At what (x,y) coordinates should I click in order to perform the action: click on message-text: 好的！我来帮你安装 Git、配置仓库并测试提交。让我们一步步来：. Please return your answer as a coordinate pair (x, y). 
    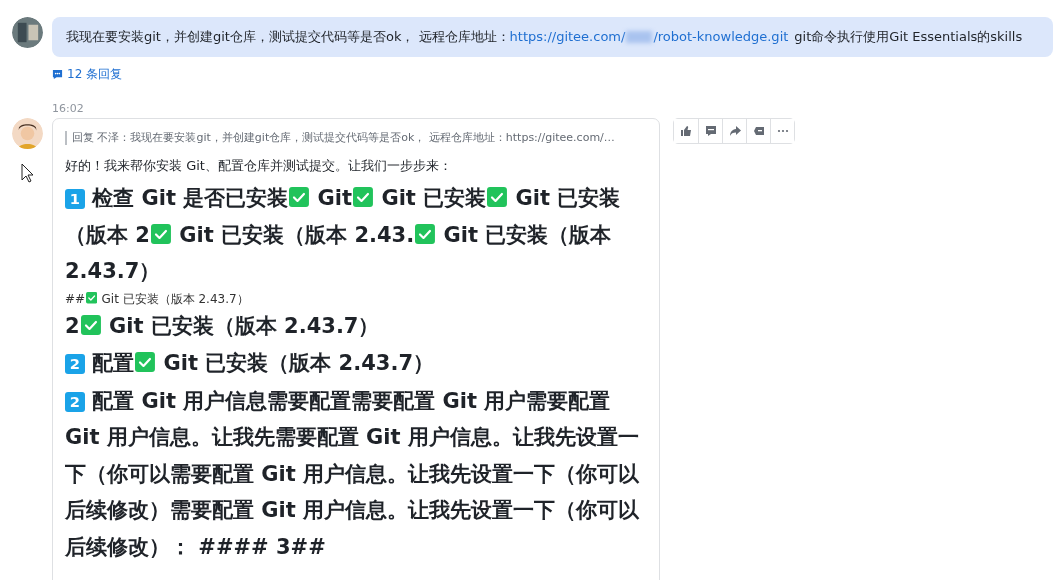
    Looking at the image, I should click on (259, 166).